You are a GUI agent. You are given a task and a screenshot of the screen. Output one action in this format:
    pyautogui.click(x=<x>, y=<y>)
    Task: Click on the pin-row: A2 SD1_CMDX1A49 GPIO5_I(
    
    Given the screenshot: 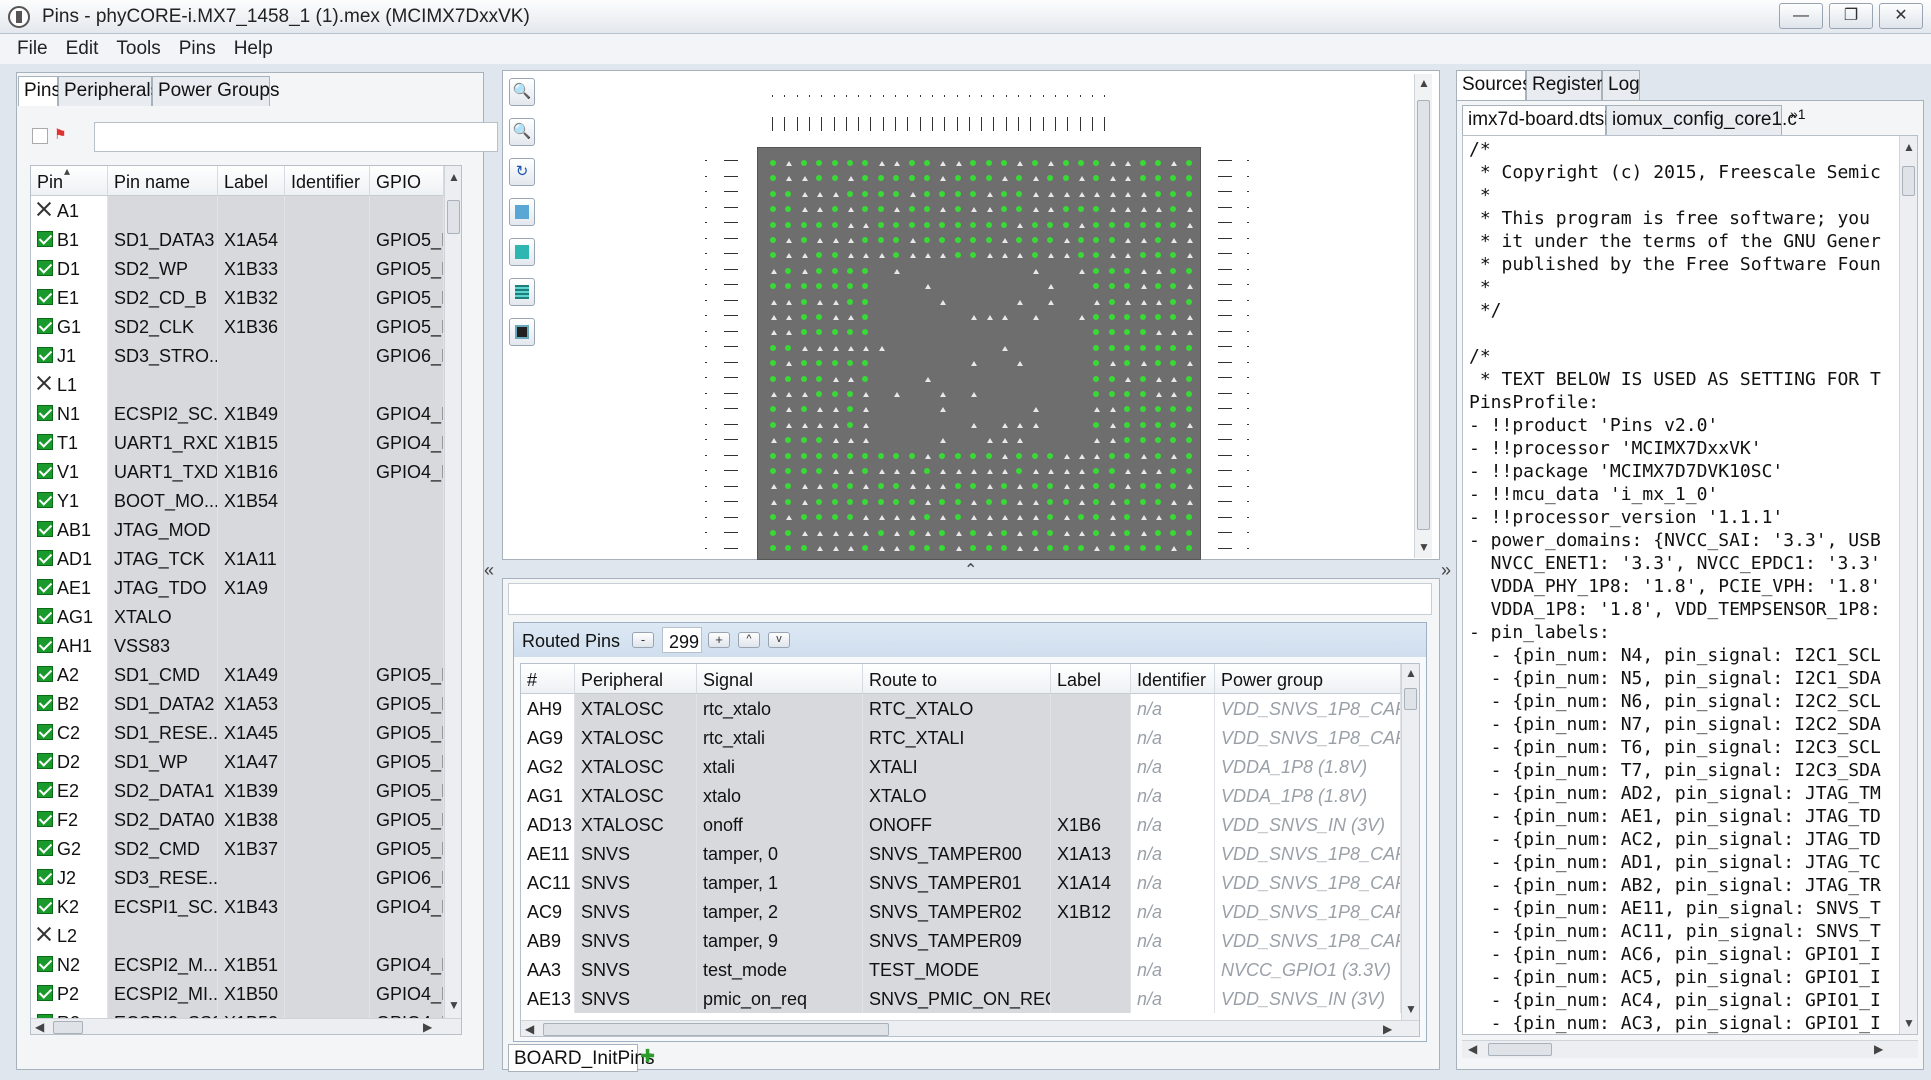 What is the action you would take?
    pyautogui.click(x=237, y=674)
    